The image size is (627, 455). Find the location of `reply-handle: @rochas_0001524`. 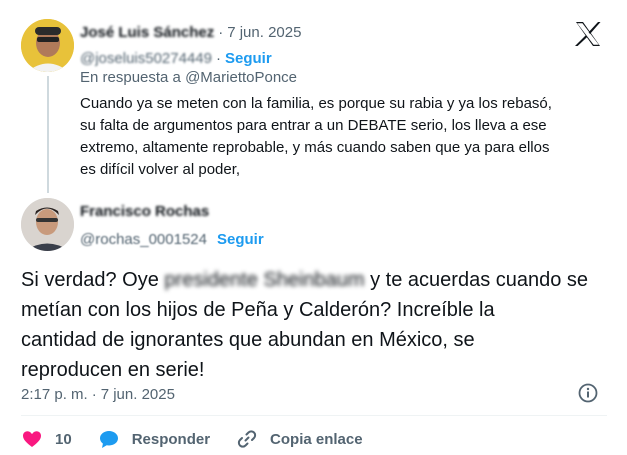

reply-handle: @rochas_0001524 is located at coordinates (143, 239).